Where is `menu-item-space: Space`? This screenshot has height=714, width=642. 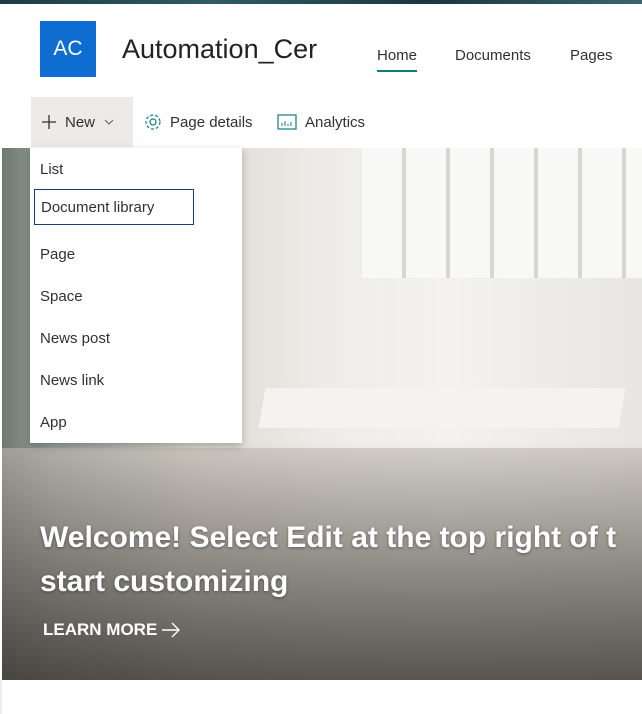 menu-item-space: Space is located at coordinates (114, 296).